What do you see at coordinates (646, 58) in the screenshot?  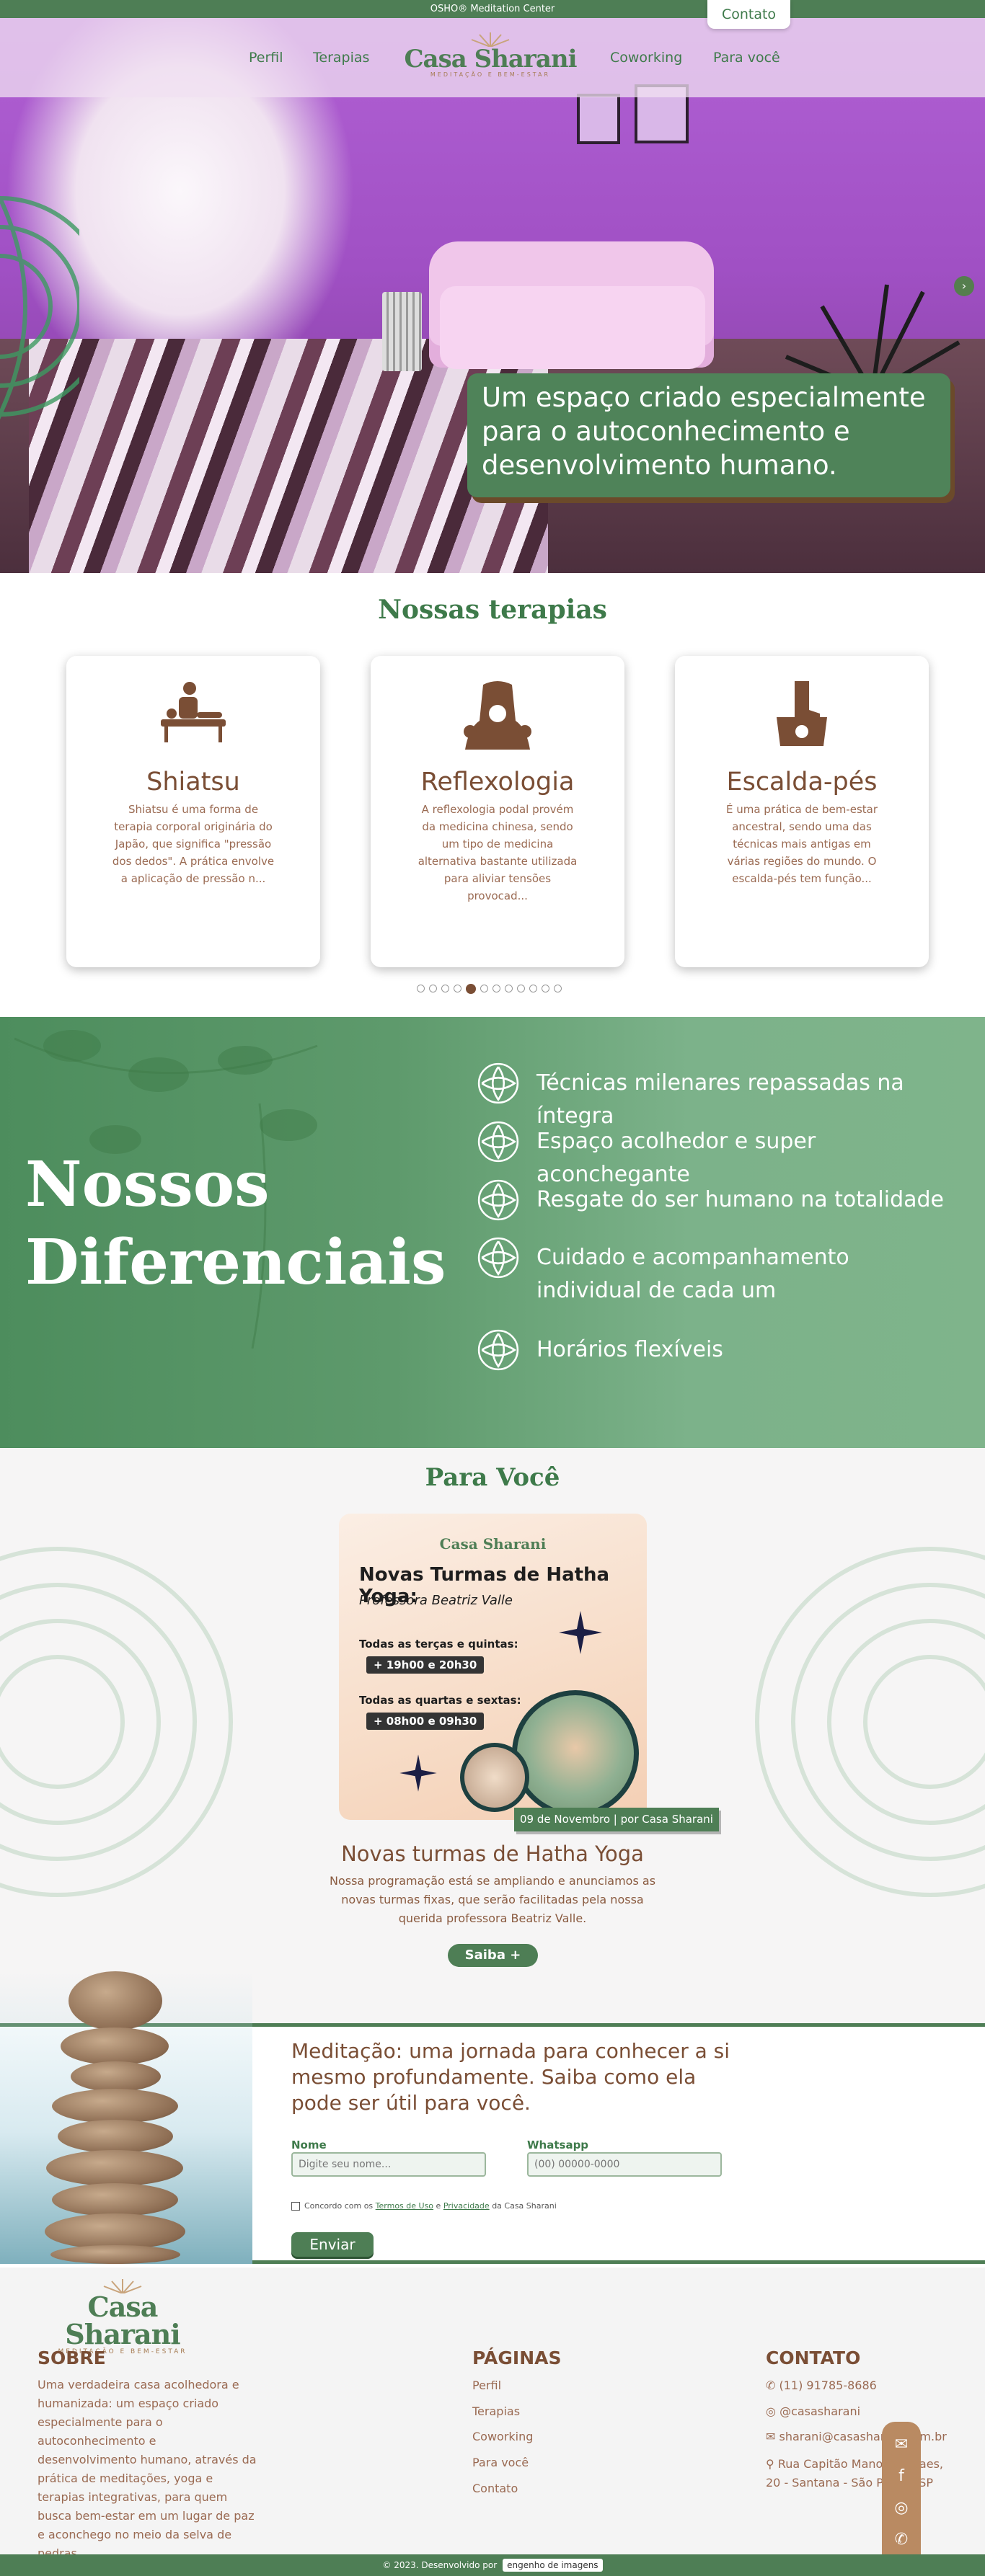 I see `nav-coworking: Coworking` at bounding box center [646, 58].